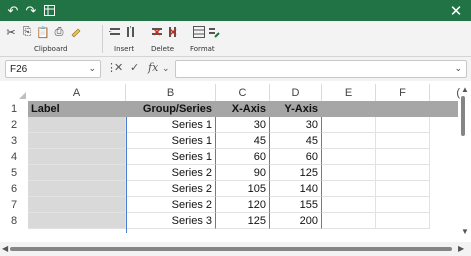  Describe the element at coordinates (243, 92) in the screenshot. I see `column-header-c: C` at that location.